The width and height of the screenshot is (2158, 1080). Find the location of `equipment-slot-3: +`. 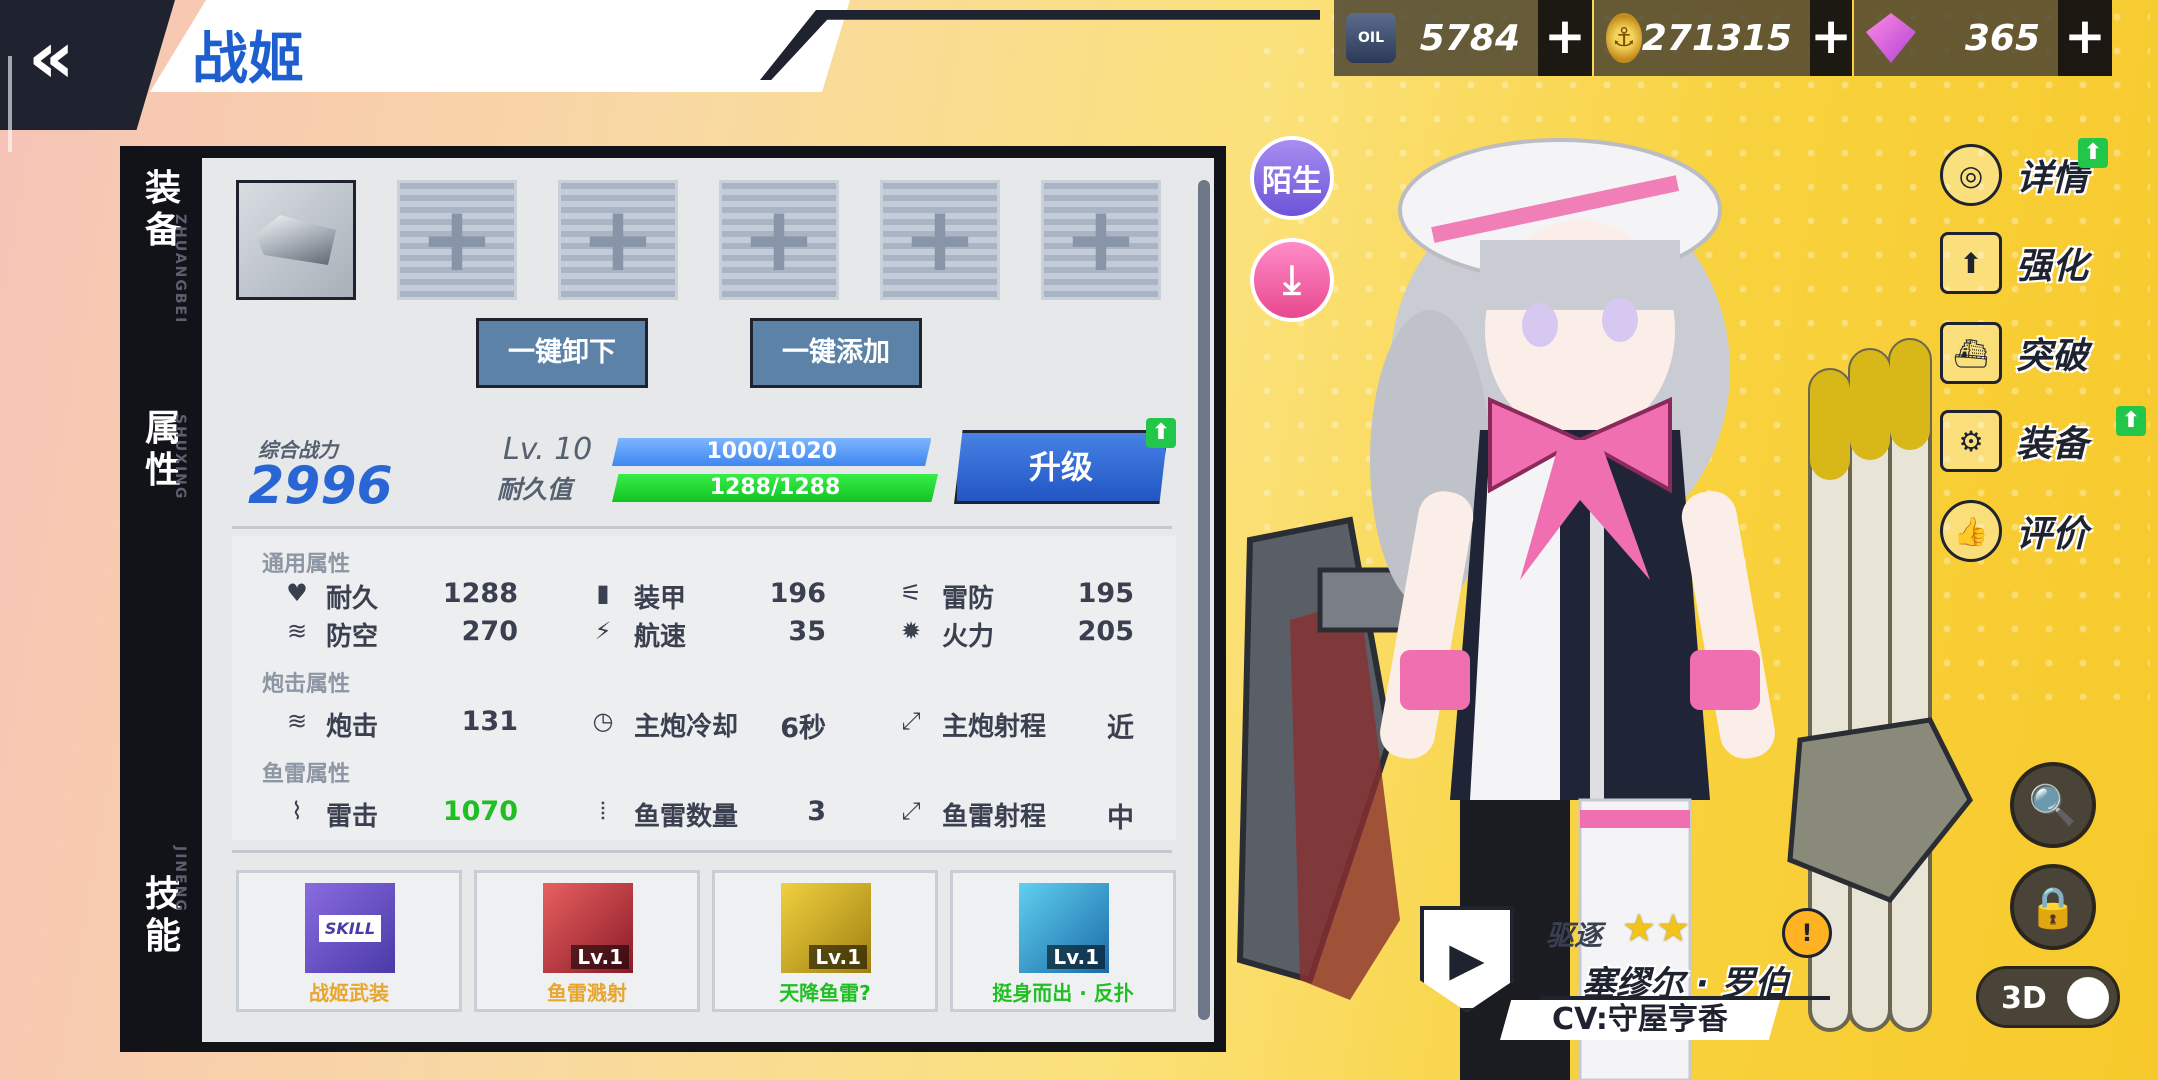

equipment-slot-3: + is located at coordinates (618, 240).